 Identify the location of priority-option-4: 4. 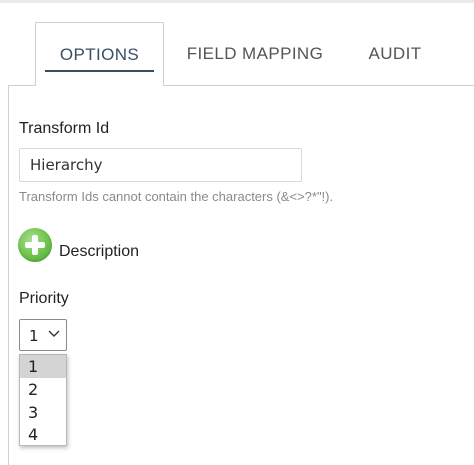
(43, 434).